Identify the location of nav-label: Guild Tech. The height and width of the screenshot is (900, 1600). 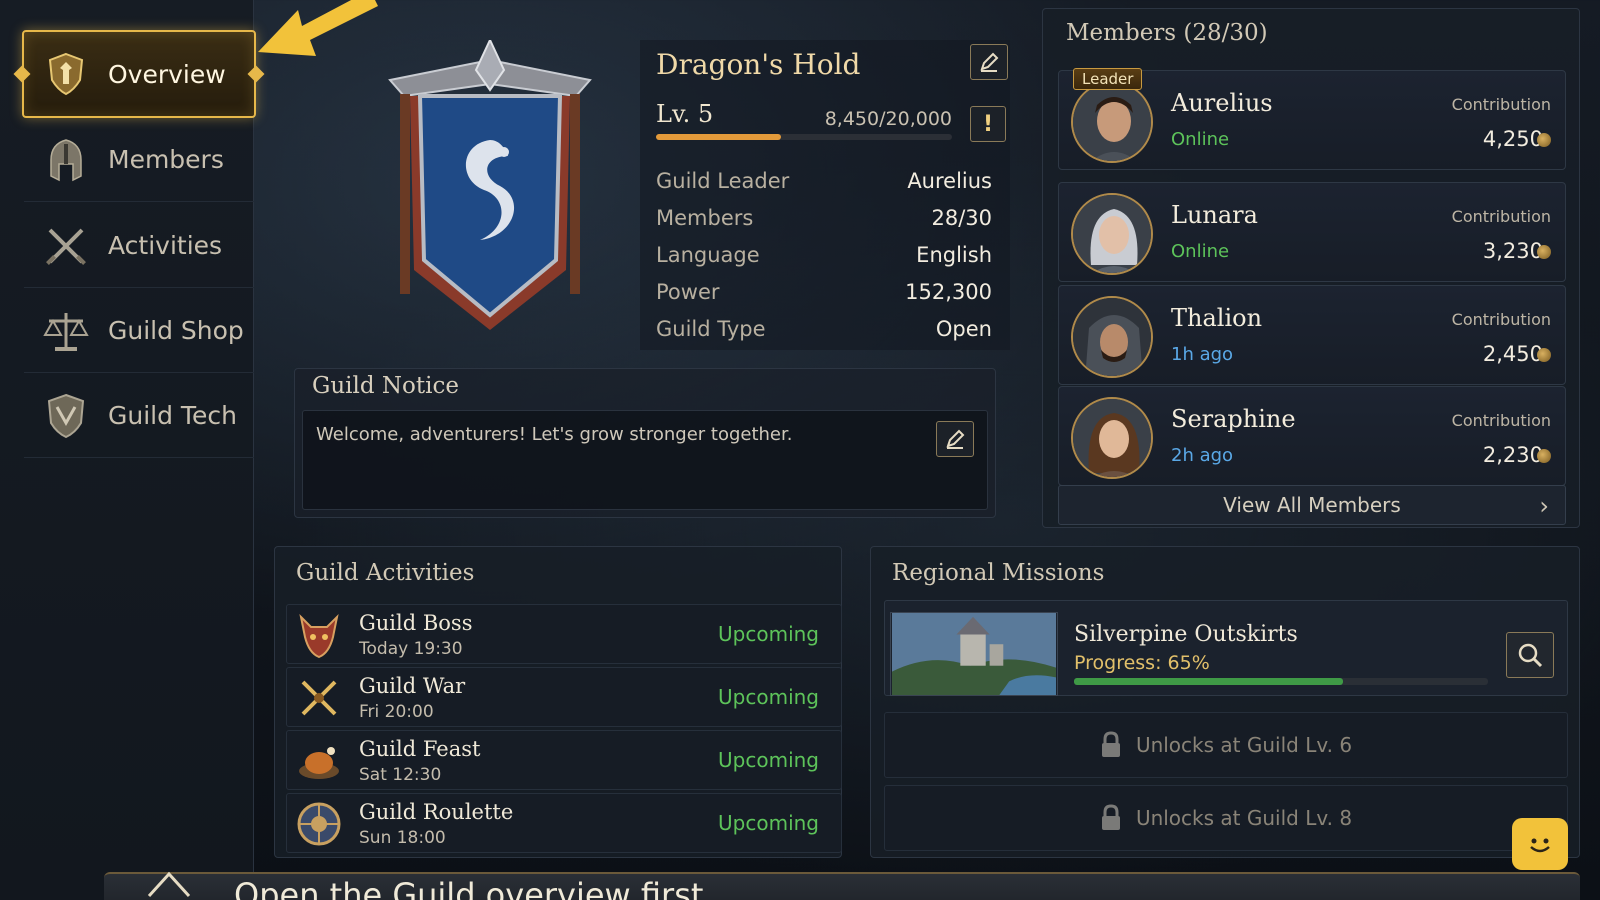
(172, 415).